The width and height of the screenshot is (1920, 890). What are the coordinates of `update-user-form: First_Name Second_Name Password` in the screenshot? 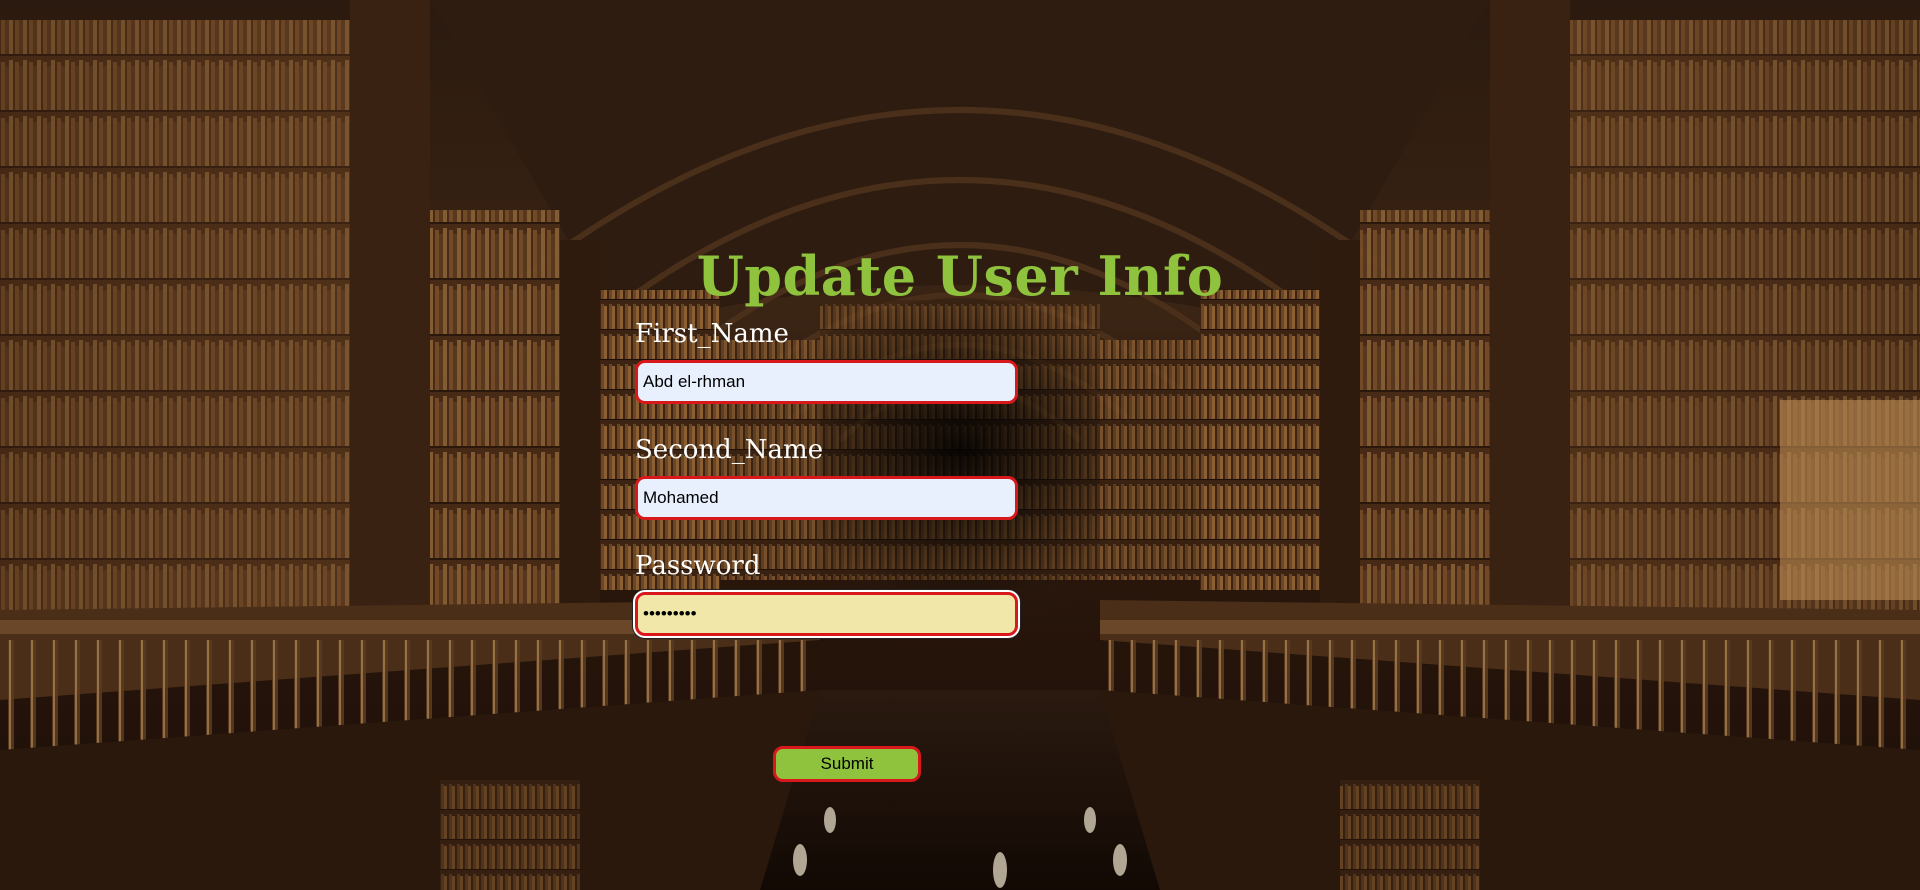 It's located at (827, 476).